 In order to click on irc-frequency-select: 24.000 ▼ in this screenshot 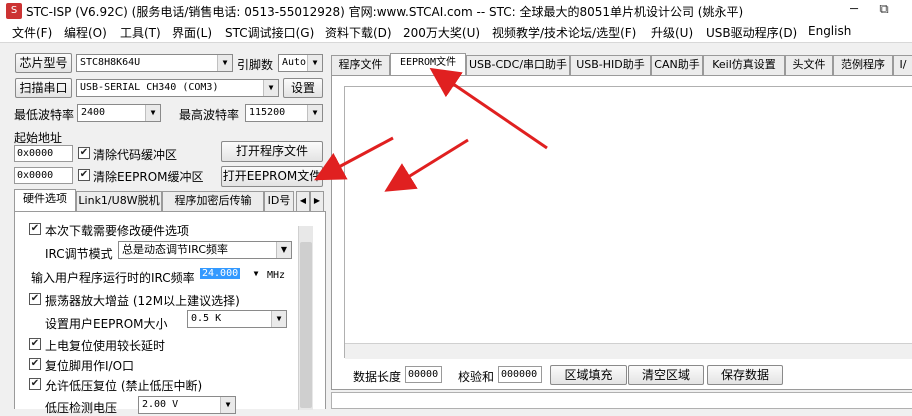, I will do `click(230, 274)`.